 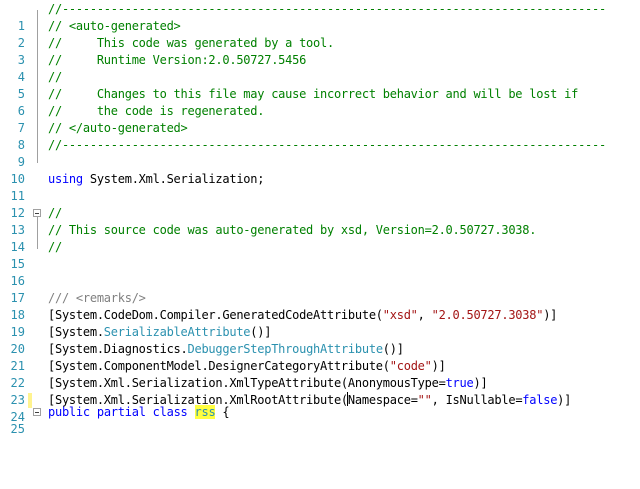 I want to click on code-line: 15 //, so click(x=320, y=255).